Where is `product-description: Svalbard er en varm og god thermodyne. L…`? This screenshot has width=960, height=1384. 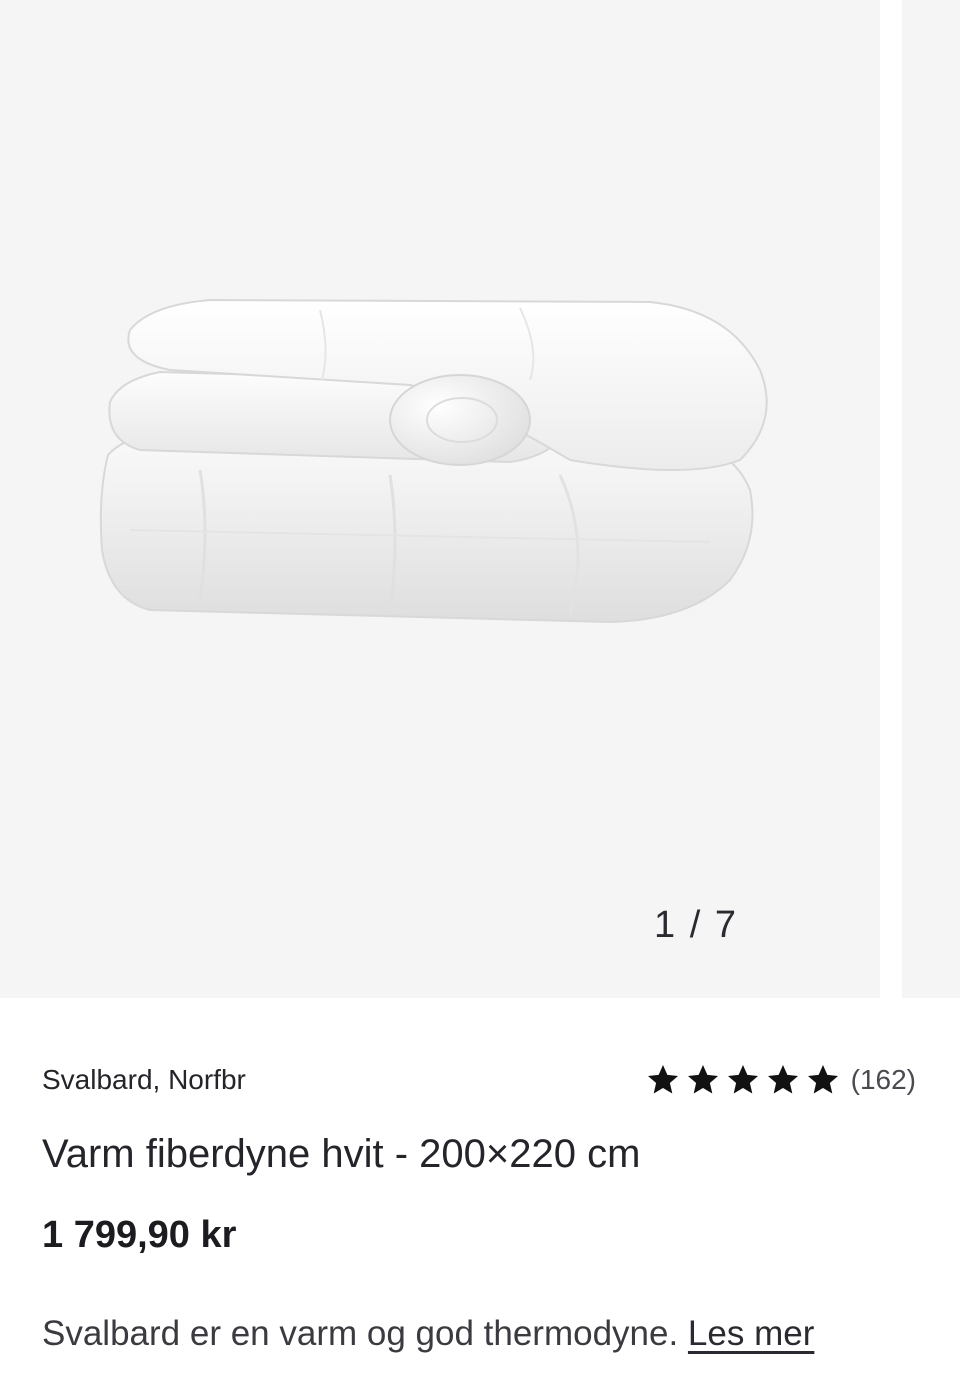 product-description: Svalbard er en varm og god thermodyne. L… is located at coordinates (428, 1334).